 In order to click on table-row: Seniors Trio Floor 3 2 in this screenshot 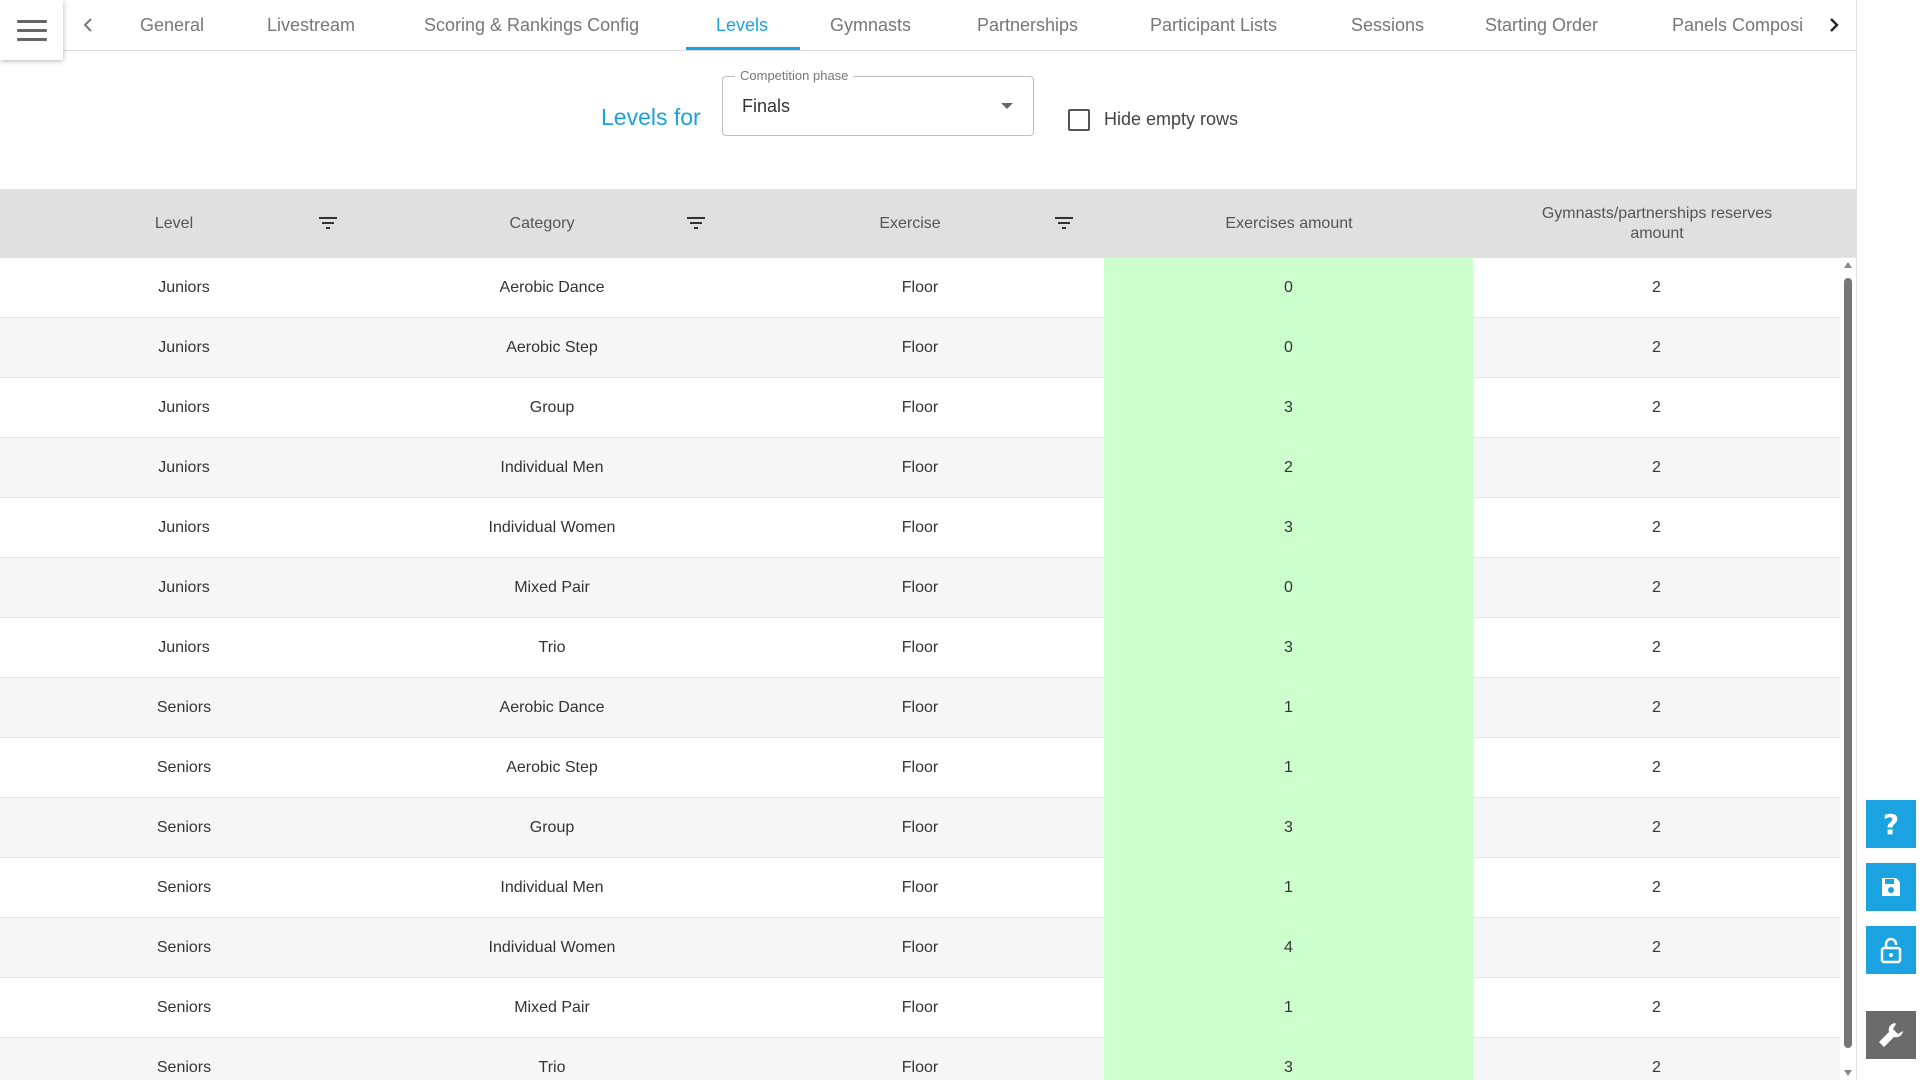, I will do `click(920, 1059)`.